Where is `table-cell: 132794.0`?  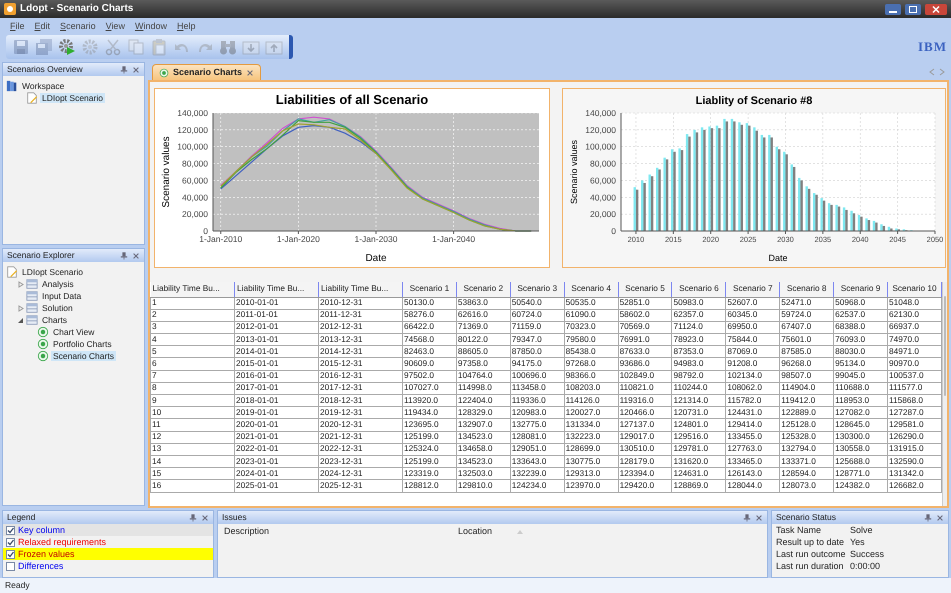
table-cell: 132794.0 is located at coordinates (807, 449).